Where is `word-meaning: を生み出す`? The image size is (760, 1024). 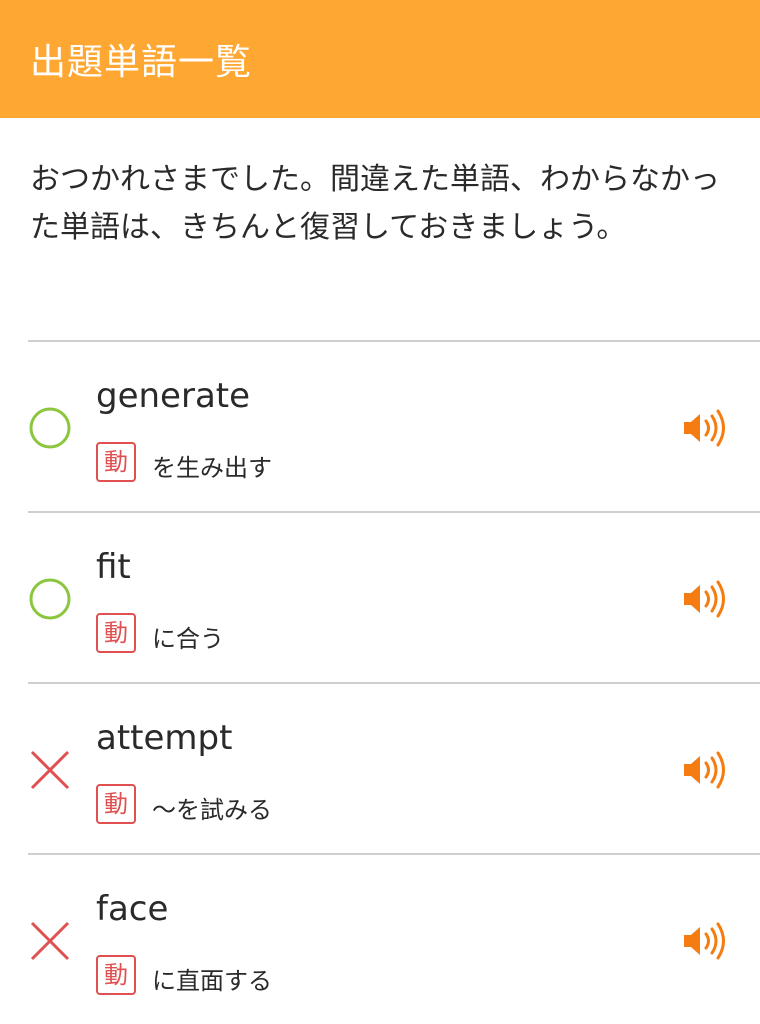 word-meaning: を生み出す is located at coordinates (212, 468).